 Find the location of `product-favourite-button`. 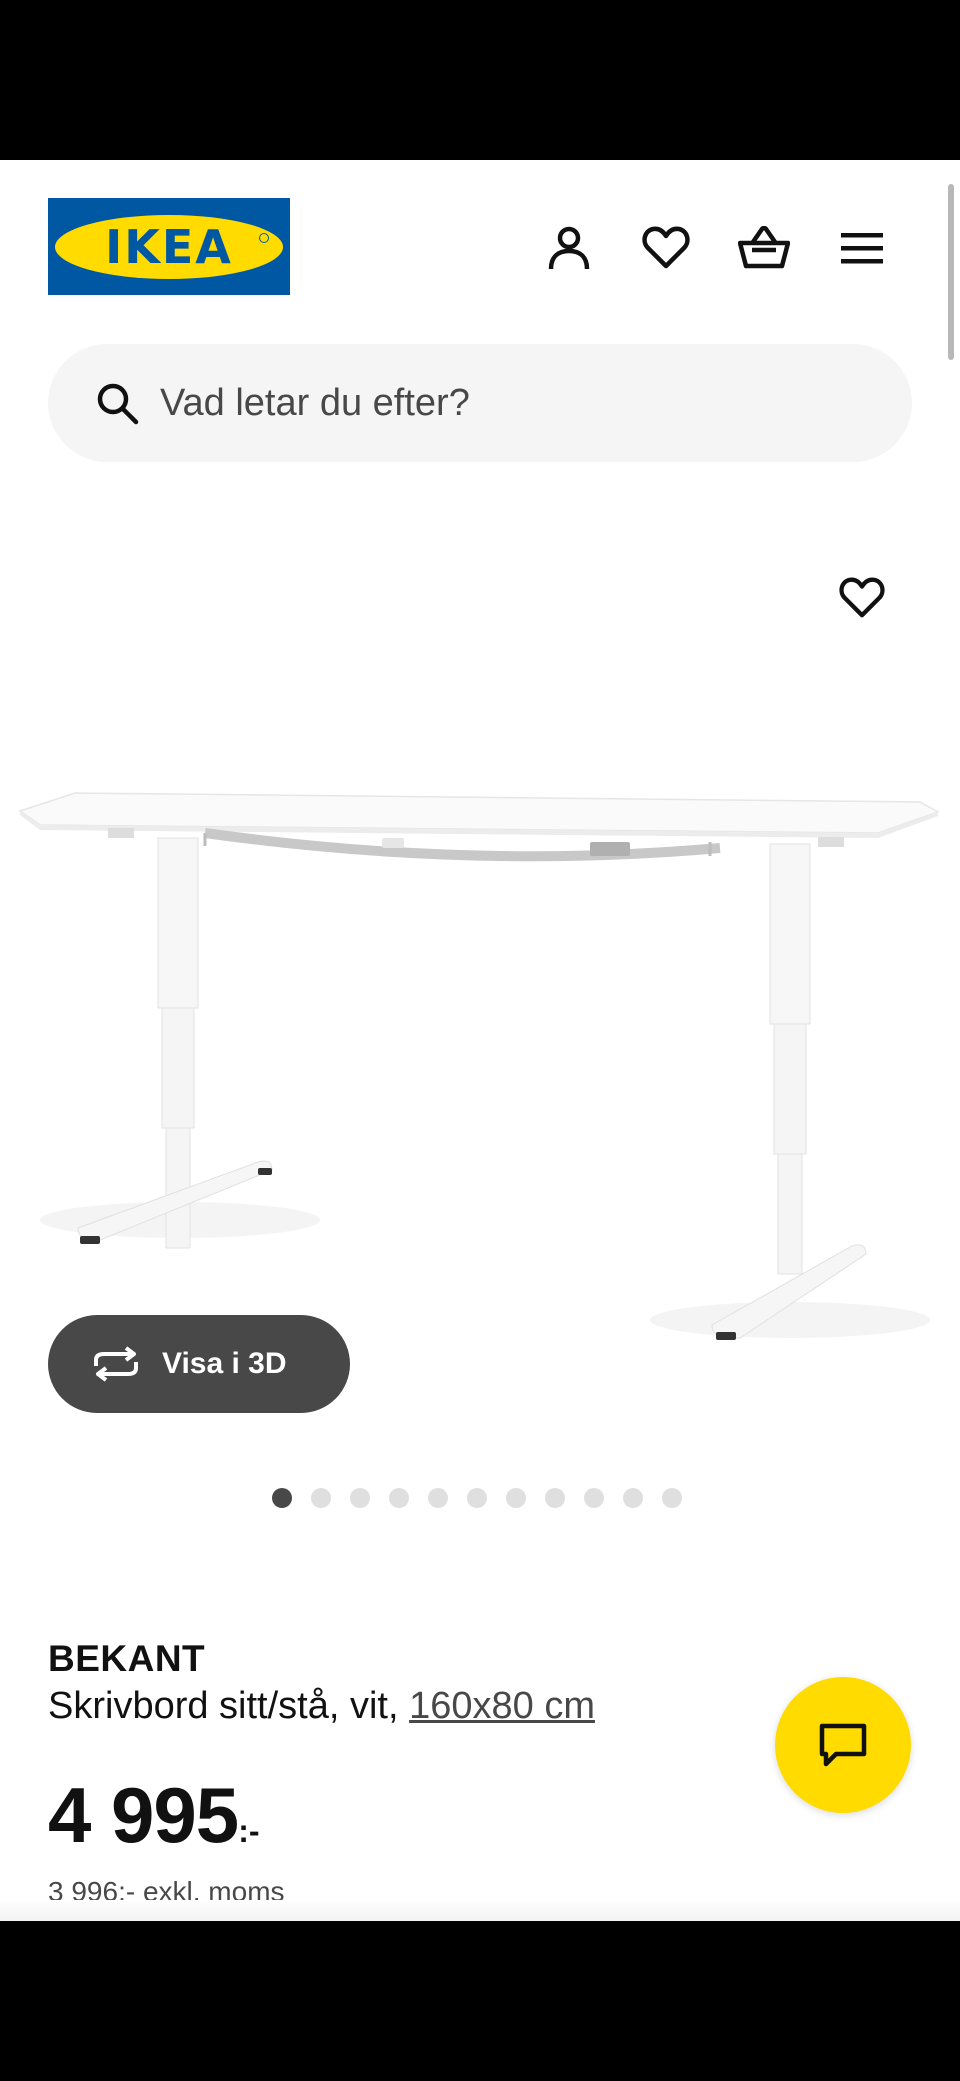

product-favourite-button is located at coordinates (862, 598).